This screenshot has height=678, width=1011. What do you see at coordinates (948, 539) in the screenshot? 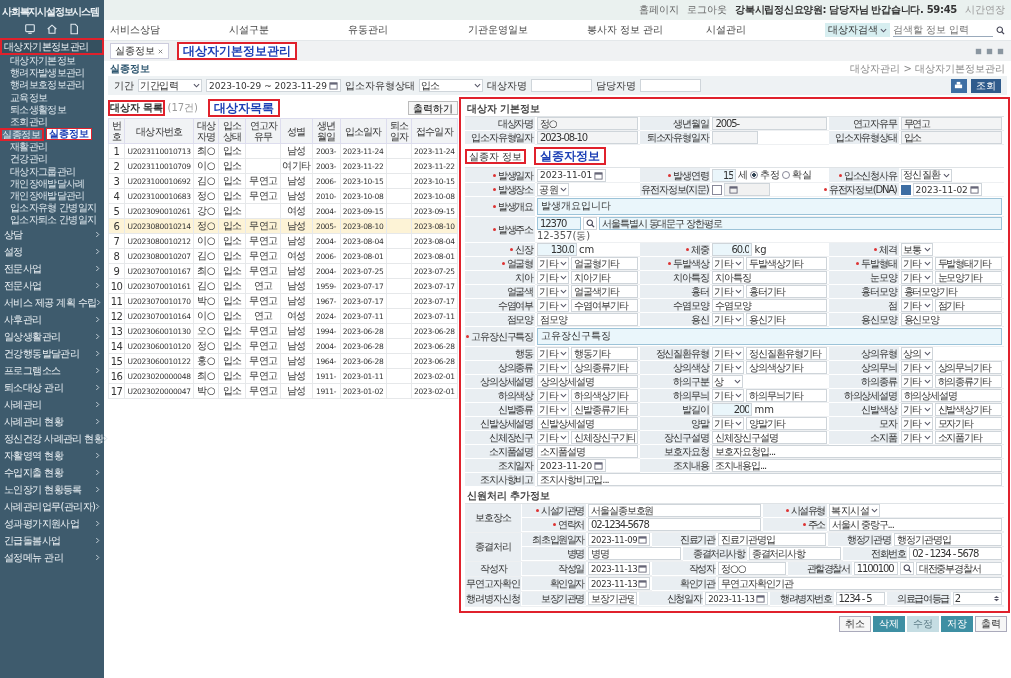
I see `text-field: 행정기관명입` at bounding box center [948, 539].